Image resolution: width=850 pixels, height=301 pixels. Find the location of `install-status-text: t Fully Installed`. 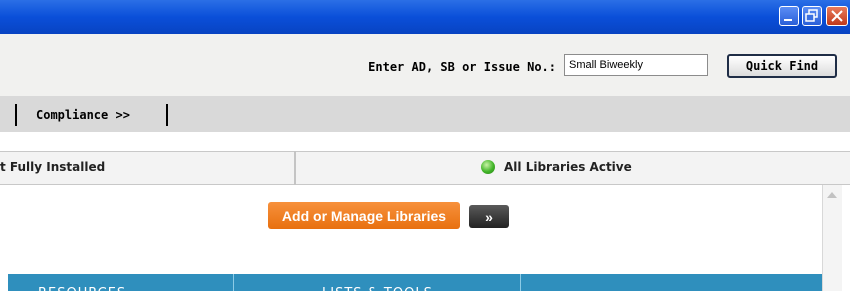

install-status-text: t Fully Installed is located at coordinates (53, 167).